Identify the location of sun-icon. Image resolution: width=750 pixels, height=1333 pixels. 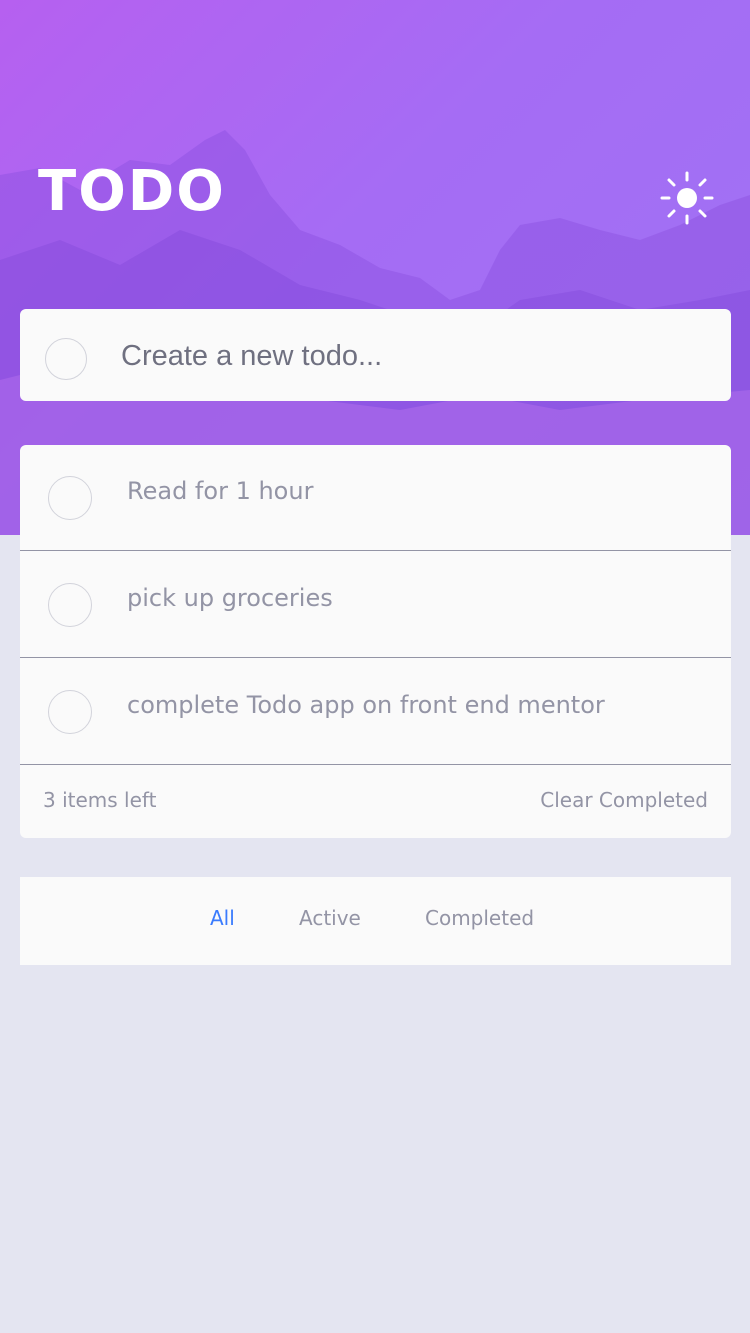
(687, 198).